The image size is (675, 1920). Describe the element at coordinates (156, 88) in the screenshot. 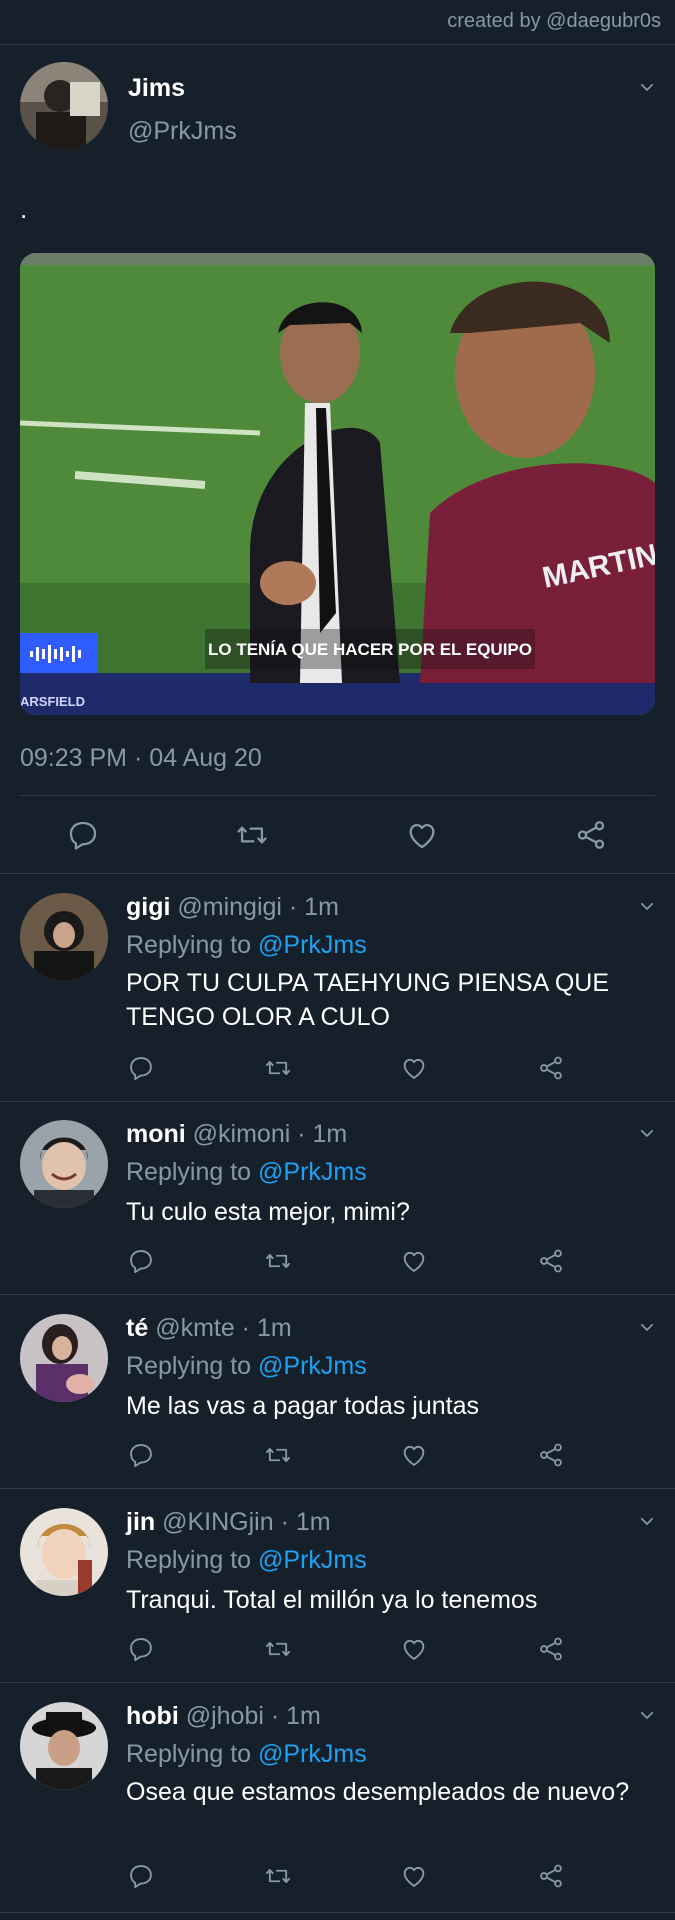

I see `author-name: Jims` at that location.